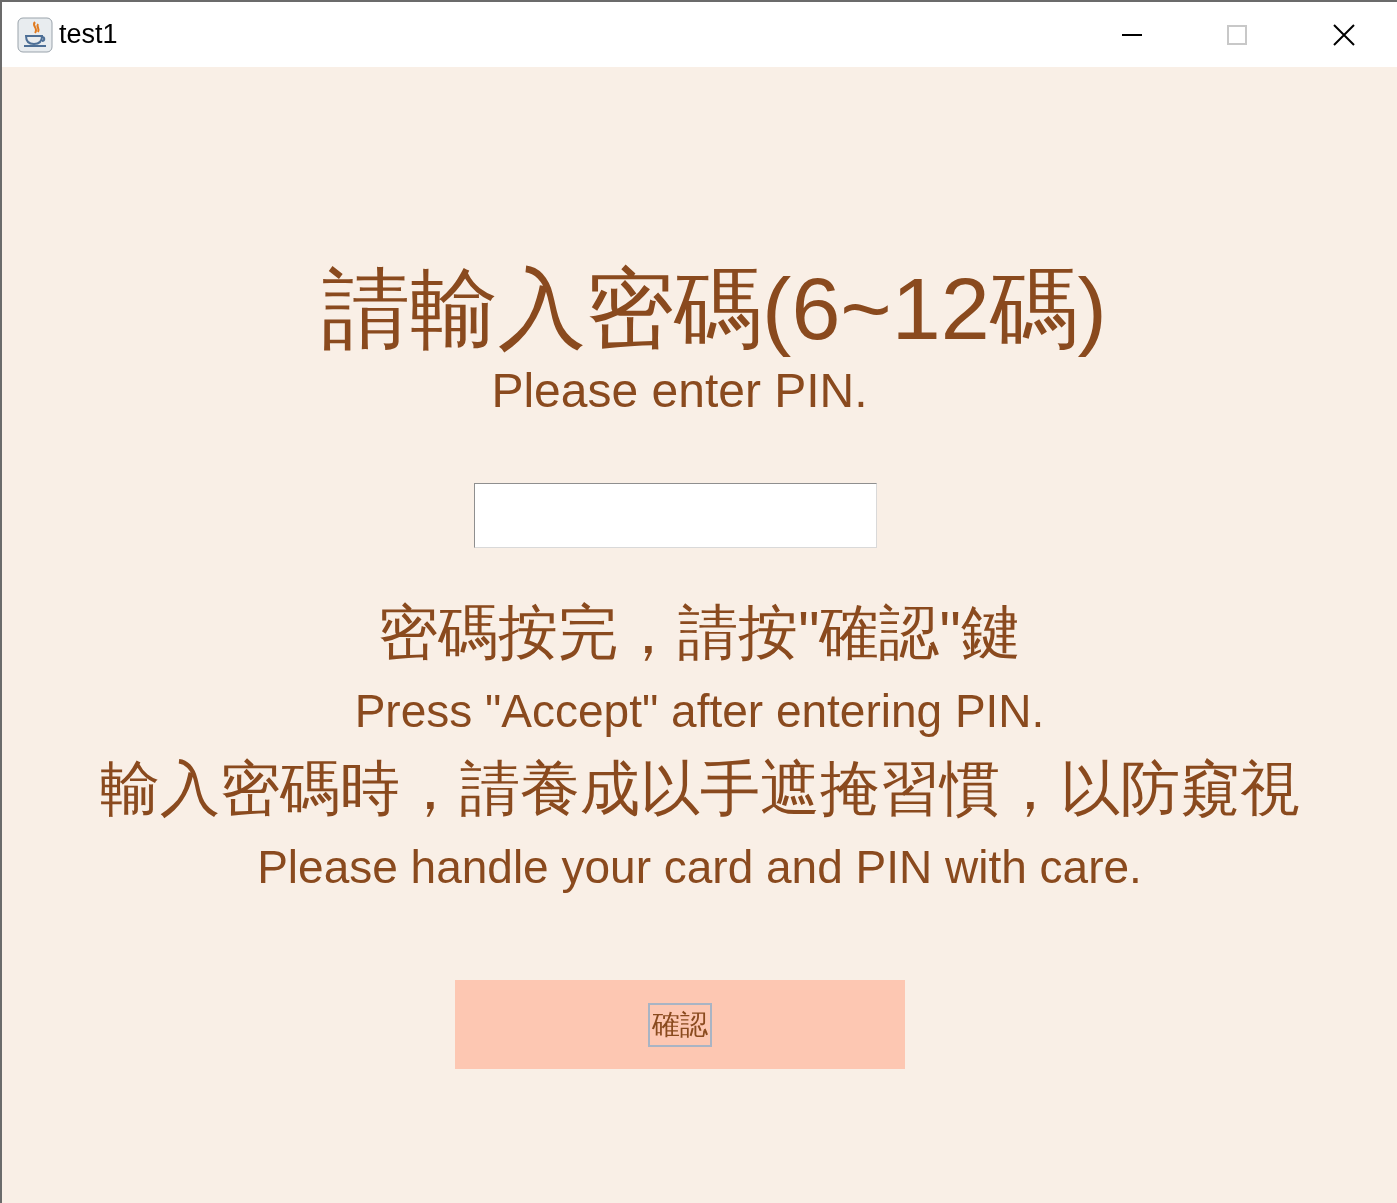  Describe the element at coordinates (714, 309) in the screenshot. I see `heading: 請輸入密碼(6~12碼)` at that location.